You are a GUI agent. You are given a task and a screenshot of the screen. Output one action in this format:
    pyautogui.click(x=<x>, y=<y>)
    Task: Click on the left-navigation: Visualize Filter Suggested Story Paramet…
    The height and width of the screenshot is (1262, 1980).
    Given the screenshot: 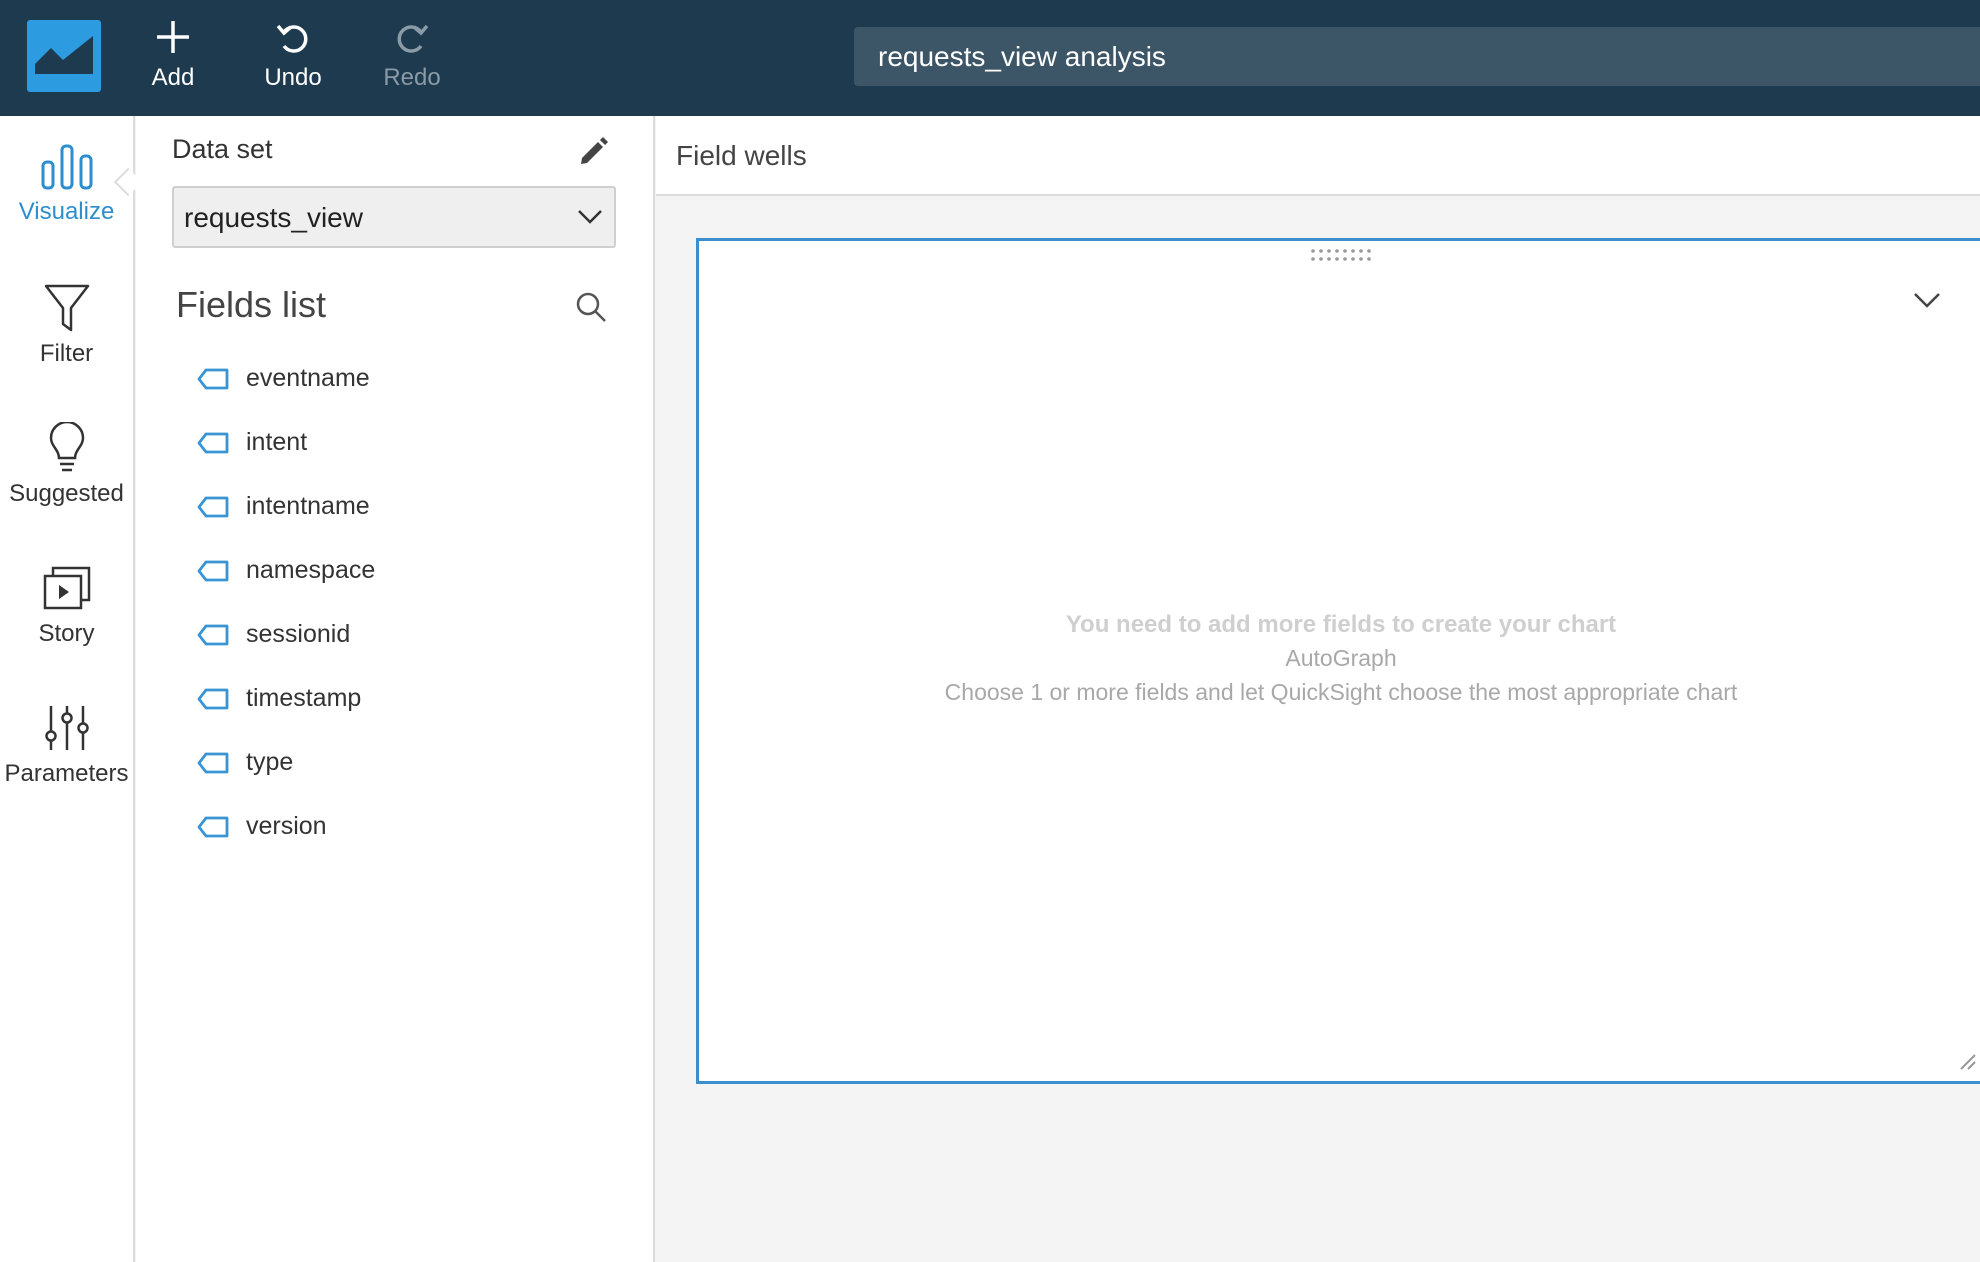 What is the action you would take?
    pyautogui.click(x=71, y=689)
    